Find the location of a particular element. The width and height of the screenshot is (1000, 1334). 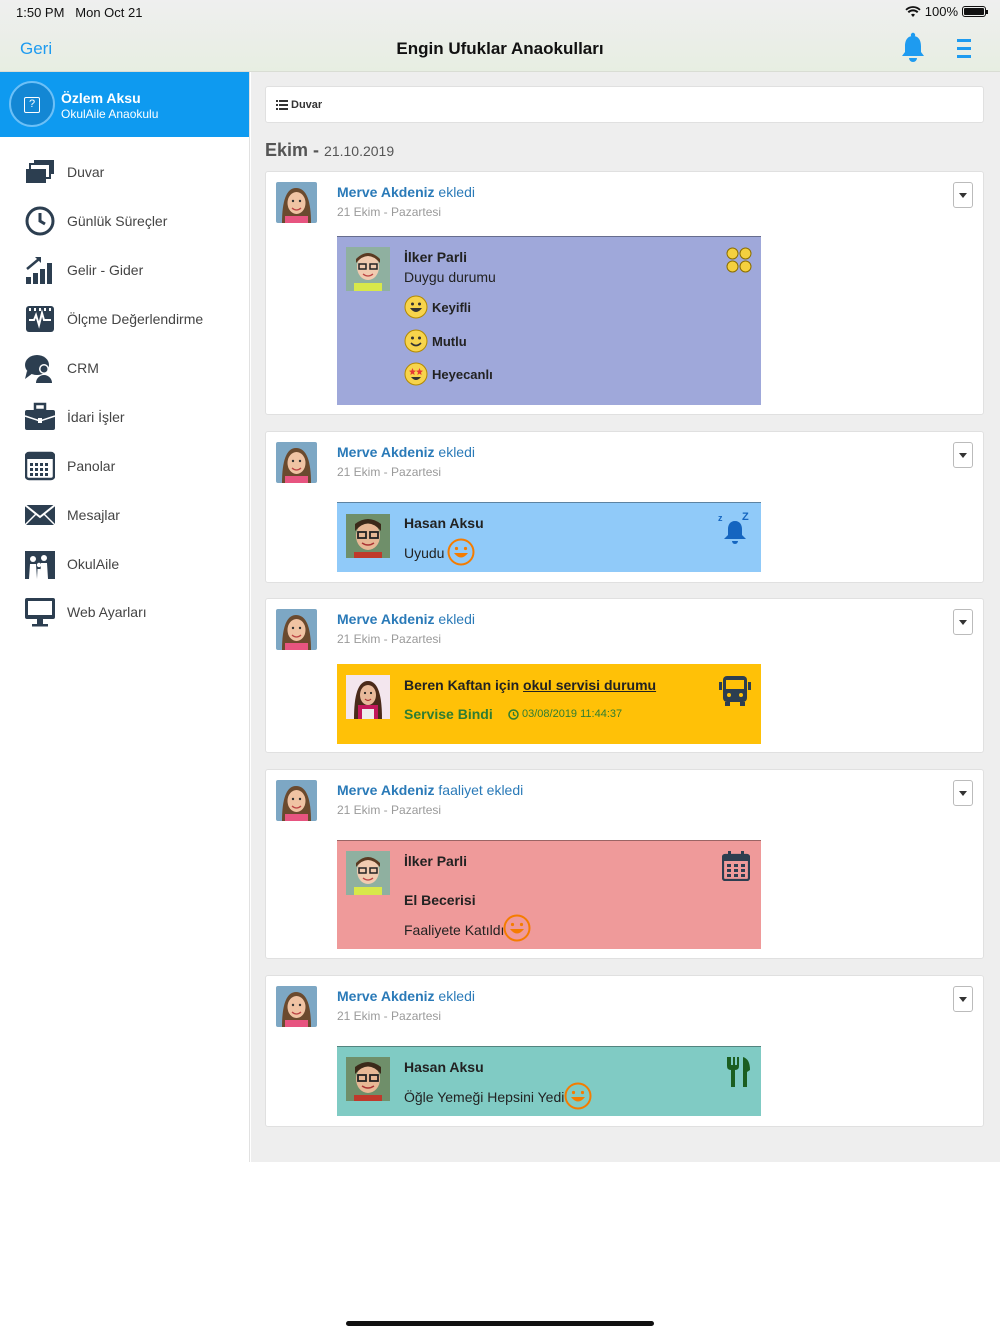

sleeping-bell-icon: zZ is located at coordinates (733, 527).